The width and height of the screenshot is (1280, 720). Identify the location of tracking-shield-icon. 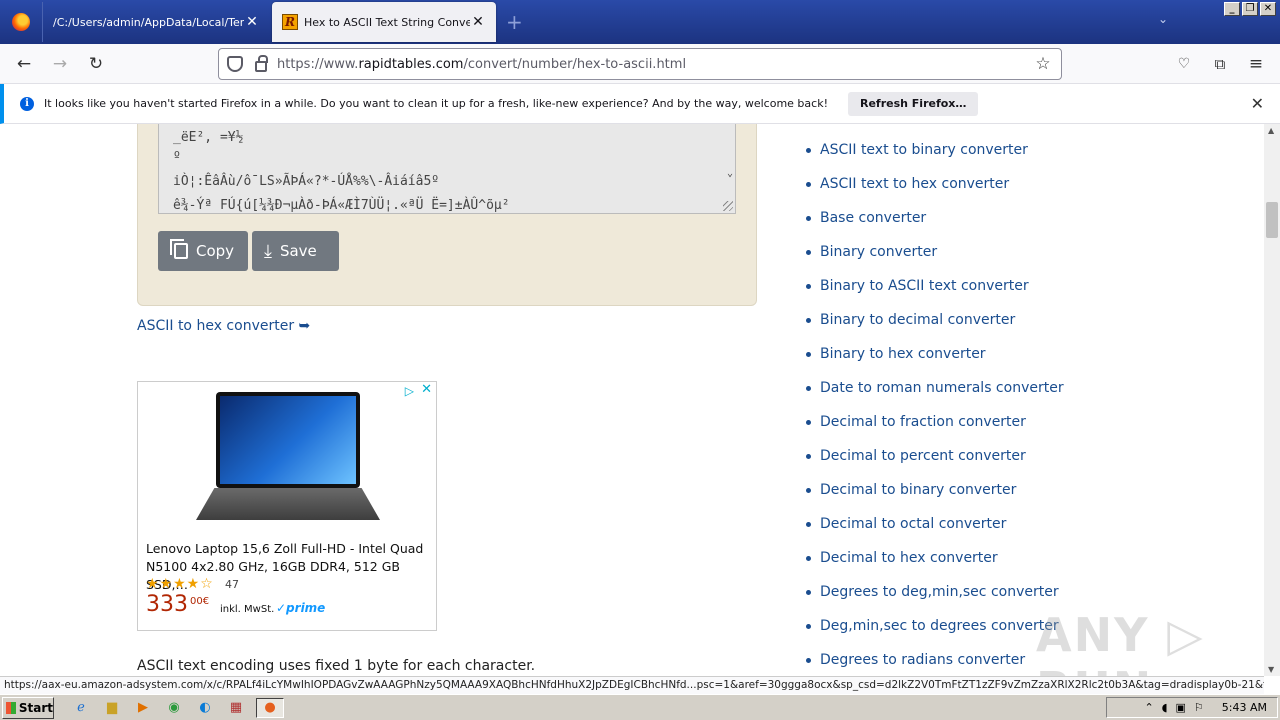
(235, 64).